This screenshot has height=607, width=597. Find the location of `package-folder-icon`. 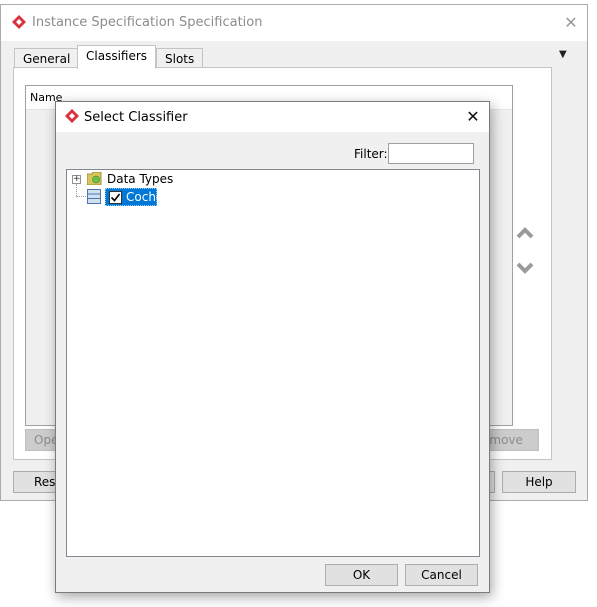

package-folder-icon is located at coordinates (94, 178).